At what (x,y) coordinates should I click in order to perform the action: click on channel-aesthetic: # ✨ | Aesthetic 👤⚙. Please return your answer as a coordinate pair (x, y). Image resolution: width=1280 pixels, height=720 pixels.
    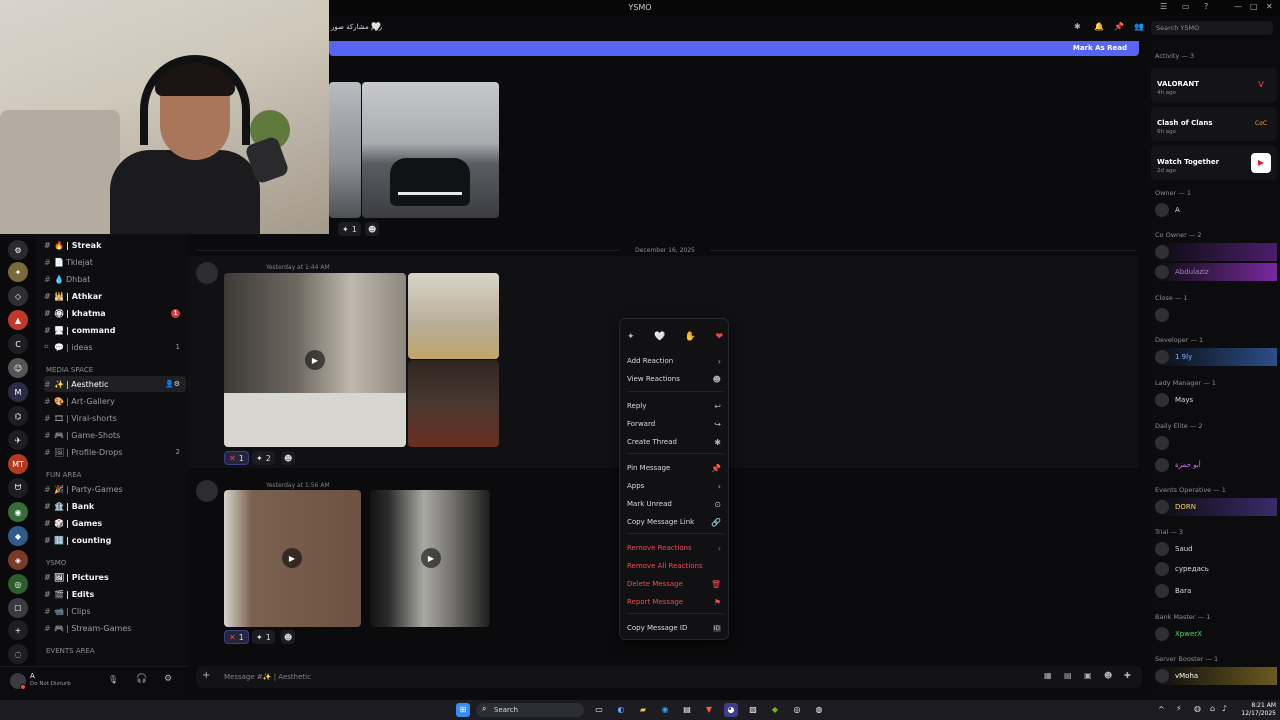
    Looking at the image, I should click on (115, 384).